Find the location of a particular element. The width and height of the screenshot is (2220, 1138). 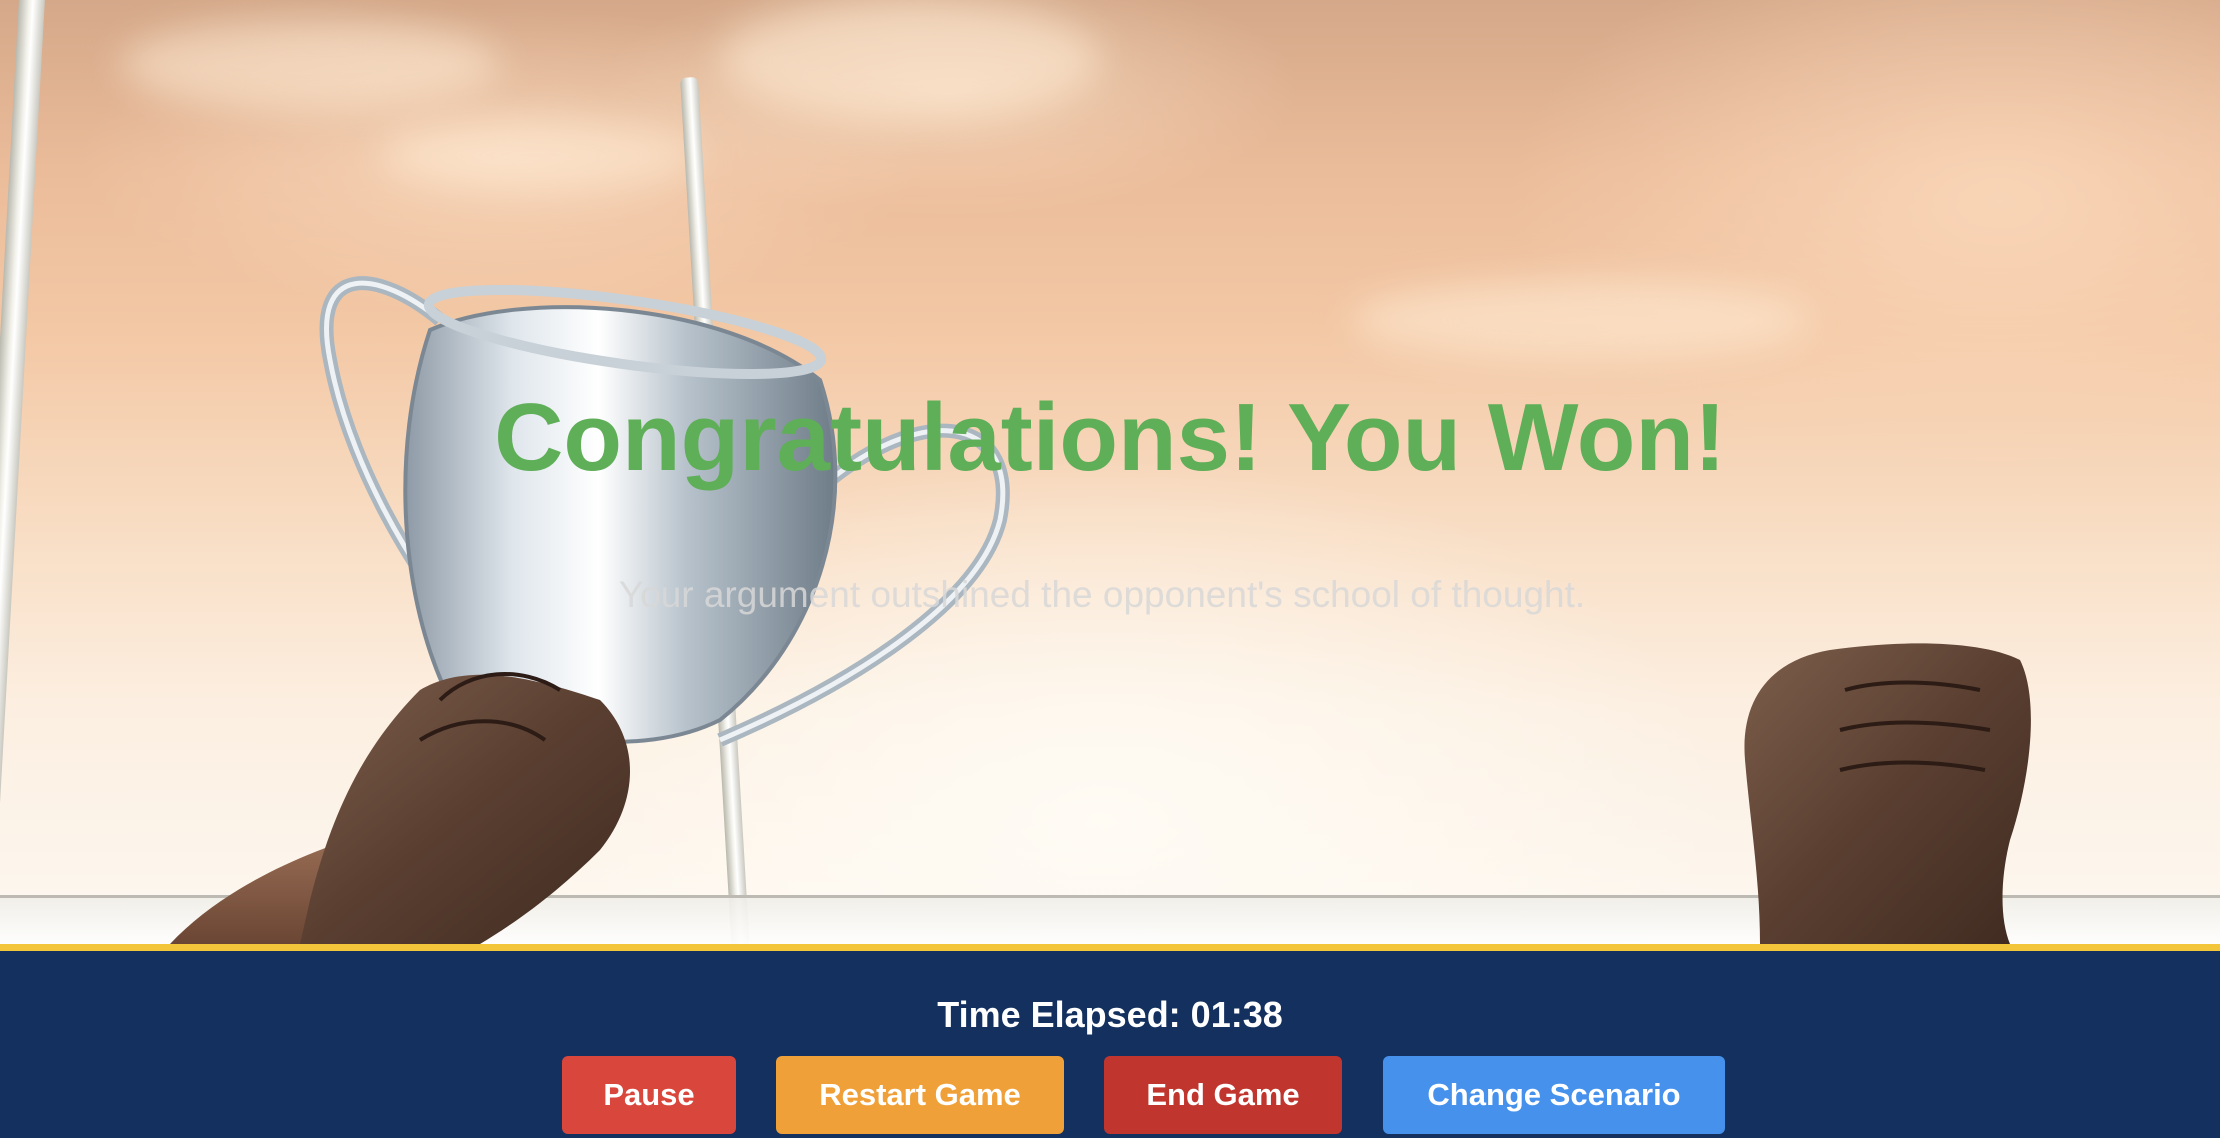

victory-headline: Congratulations! You Won! is located at coordinates (1110, 437).